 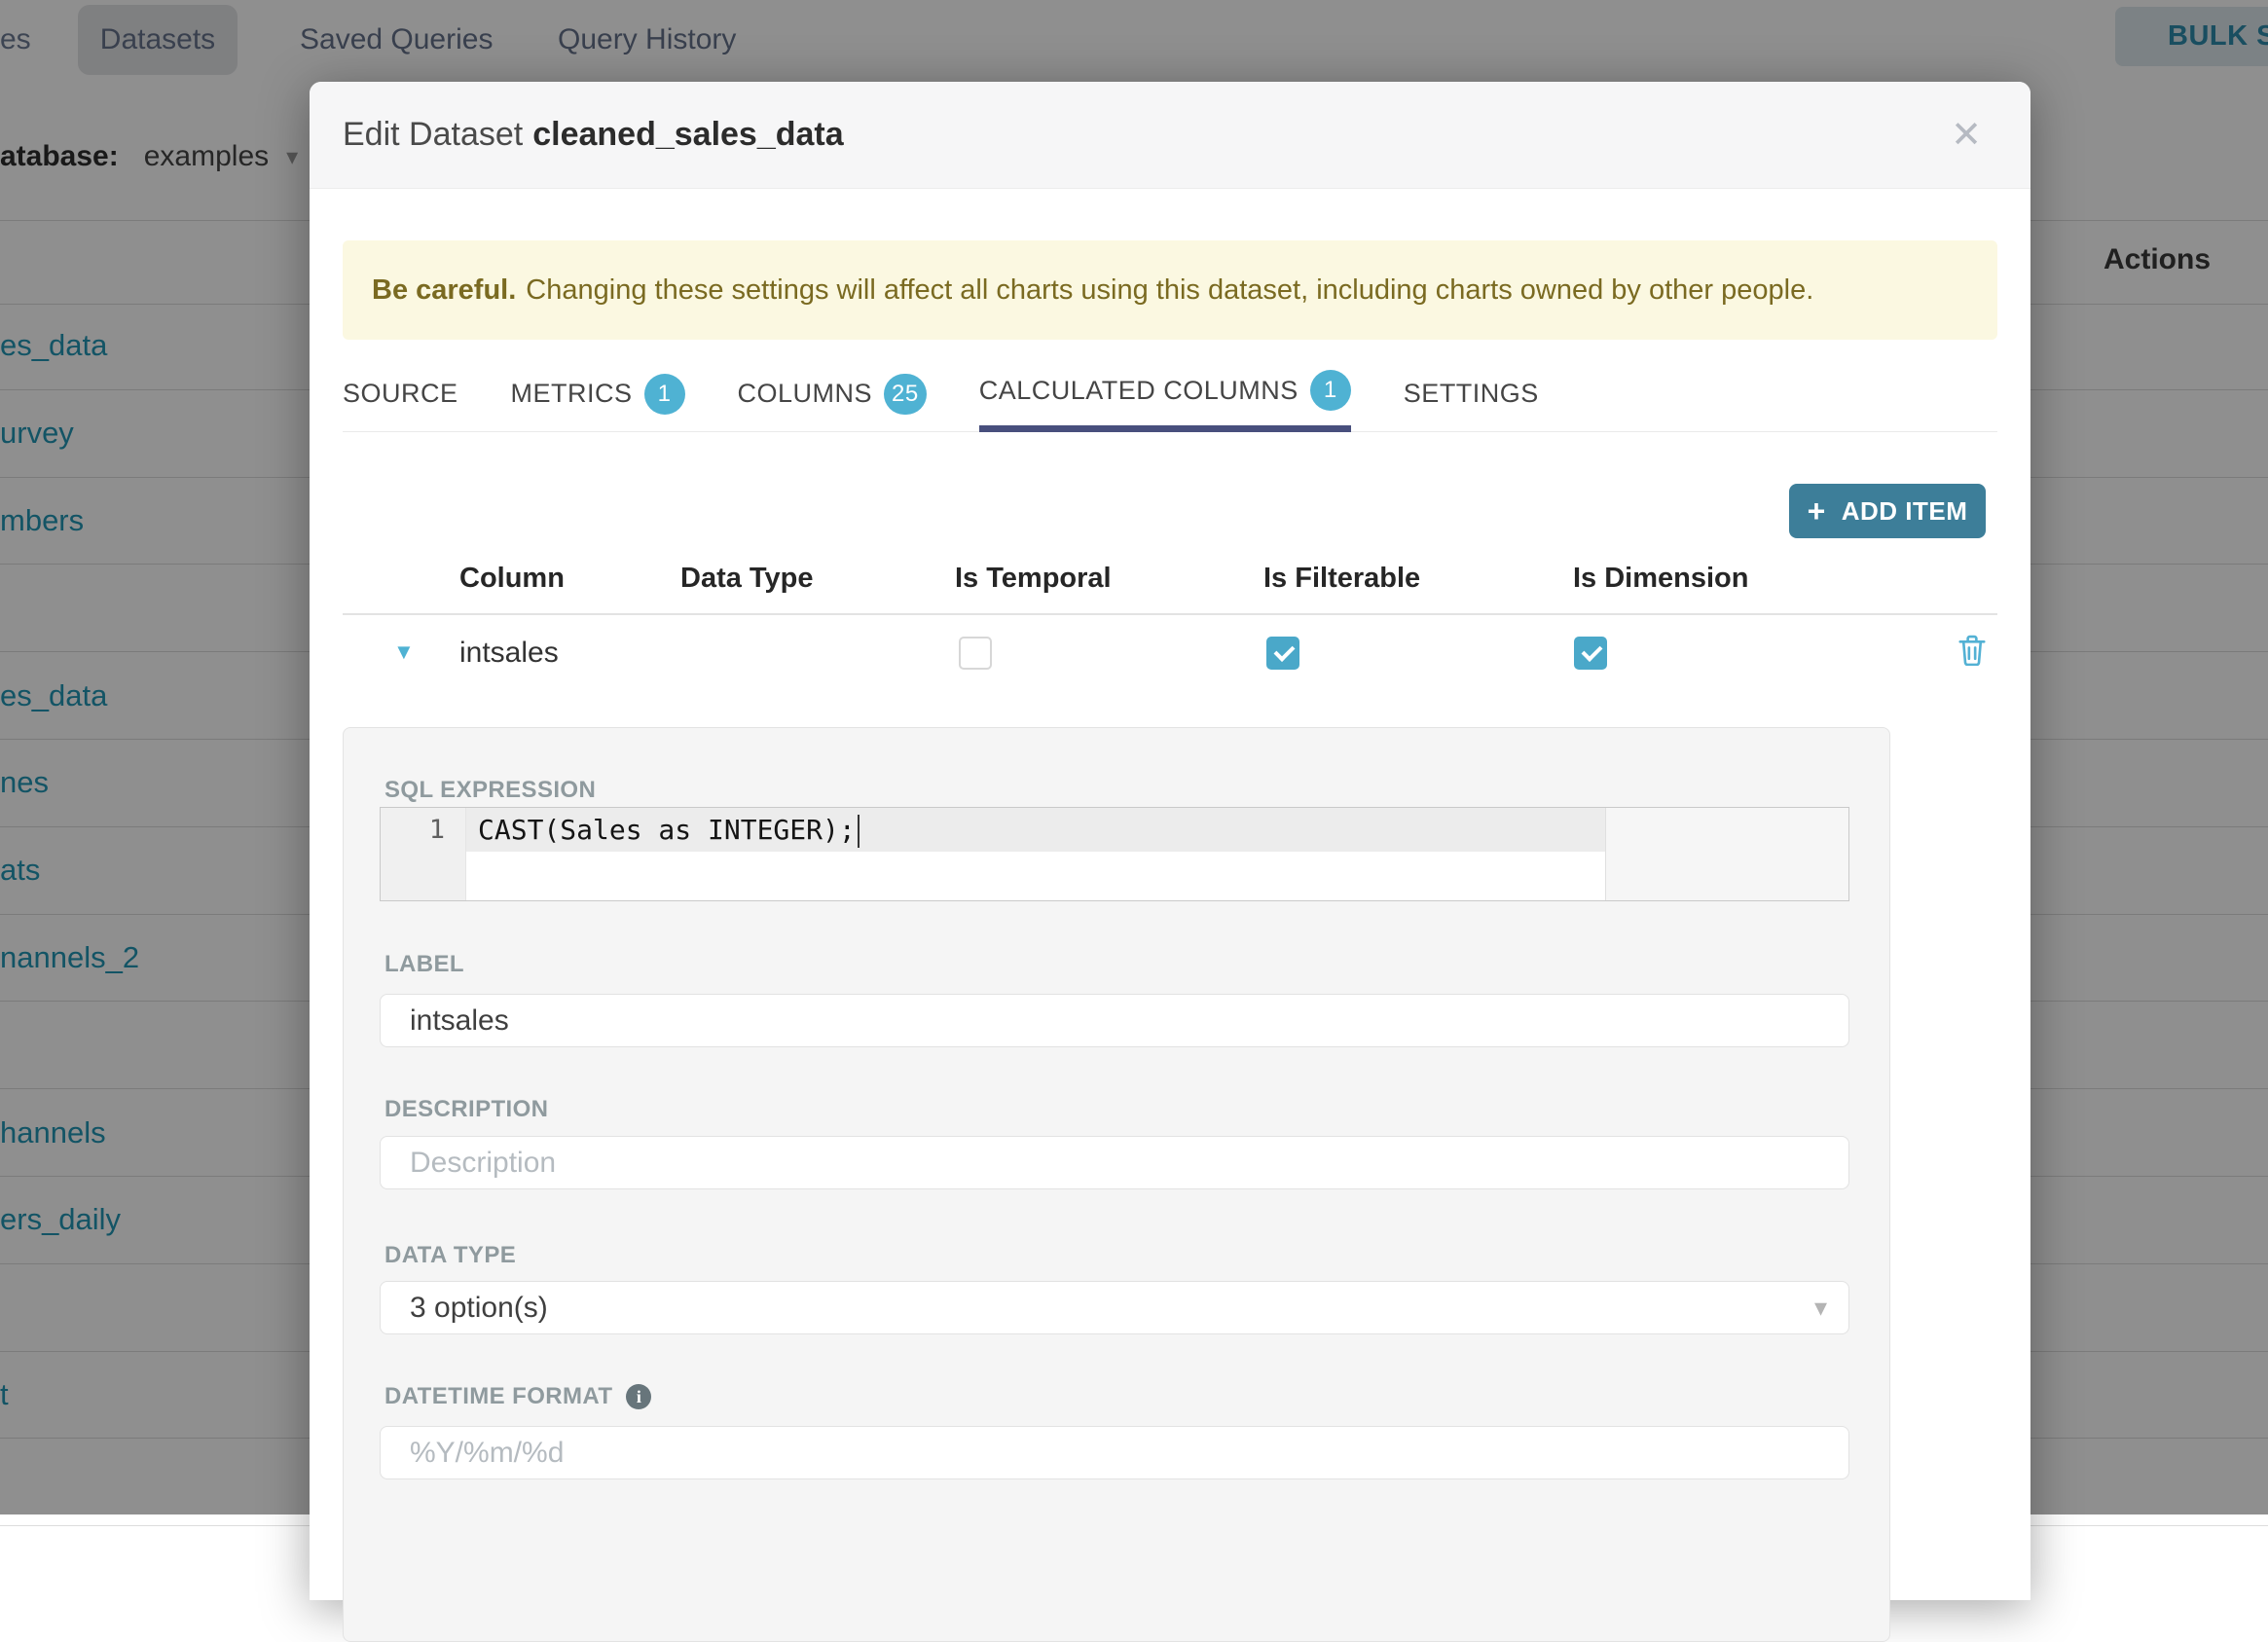 What do you see at coordinates (639, 1396) in the screenshot?
I see `info-icon: i` at bounding box center [639, 1396].